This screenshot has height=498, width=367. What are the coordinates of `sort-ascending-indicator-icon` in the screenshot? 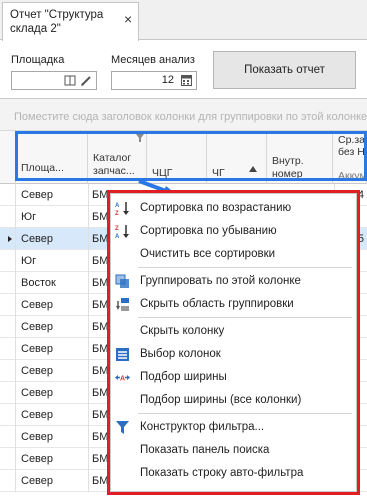 It's located at (253, 169).